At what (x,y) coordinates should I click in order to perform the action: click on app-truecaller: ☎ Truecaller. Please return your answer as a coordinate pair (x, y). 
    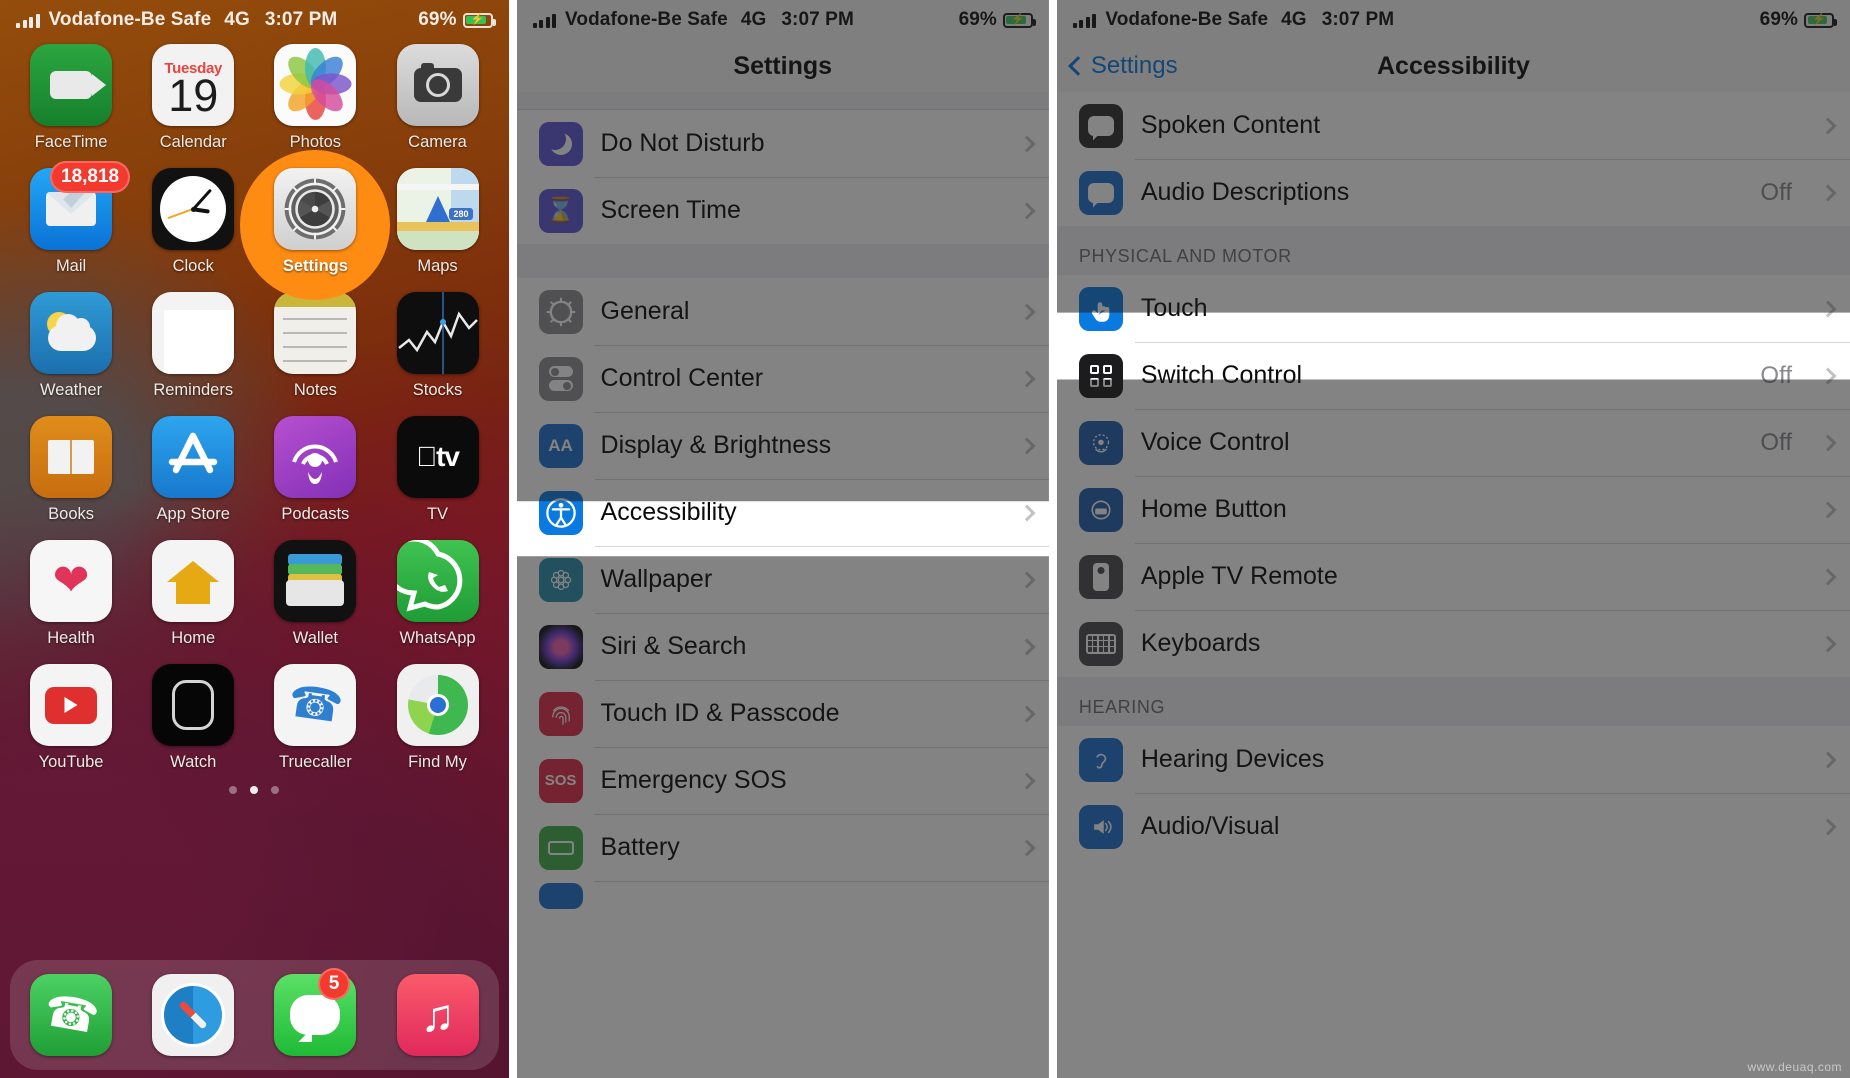
    Looking at the image, I should click on (315, 718).